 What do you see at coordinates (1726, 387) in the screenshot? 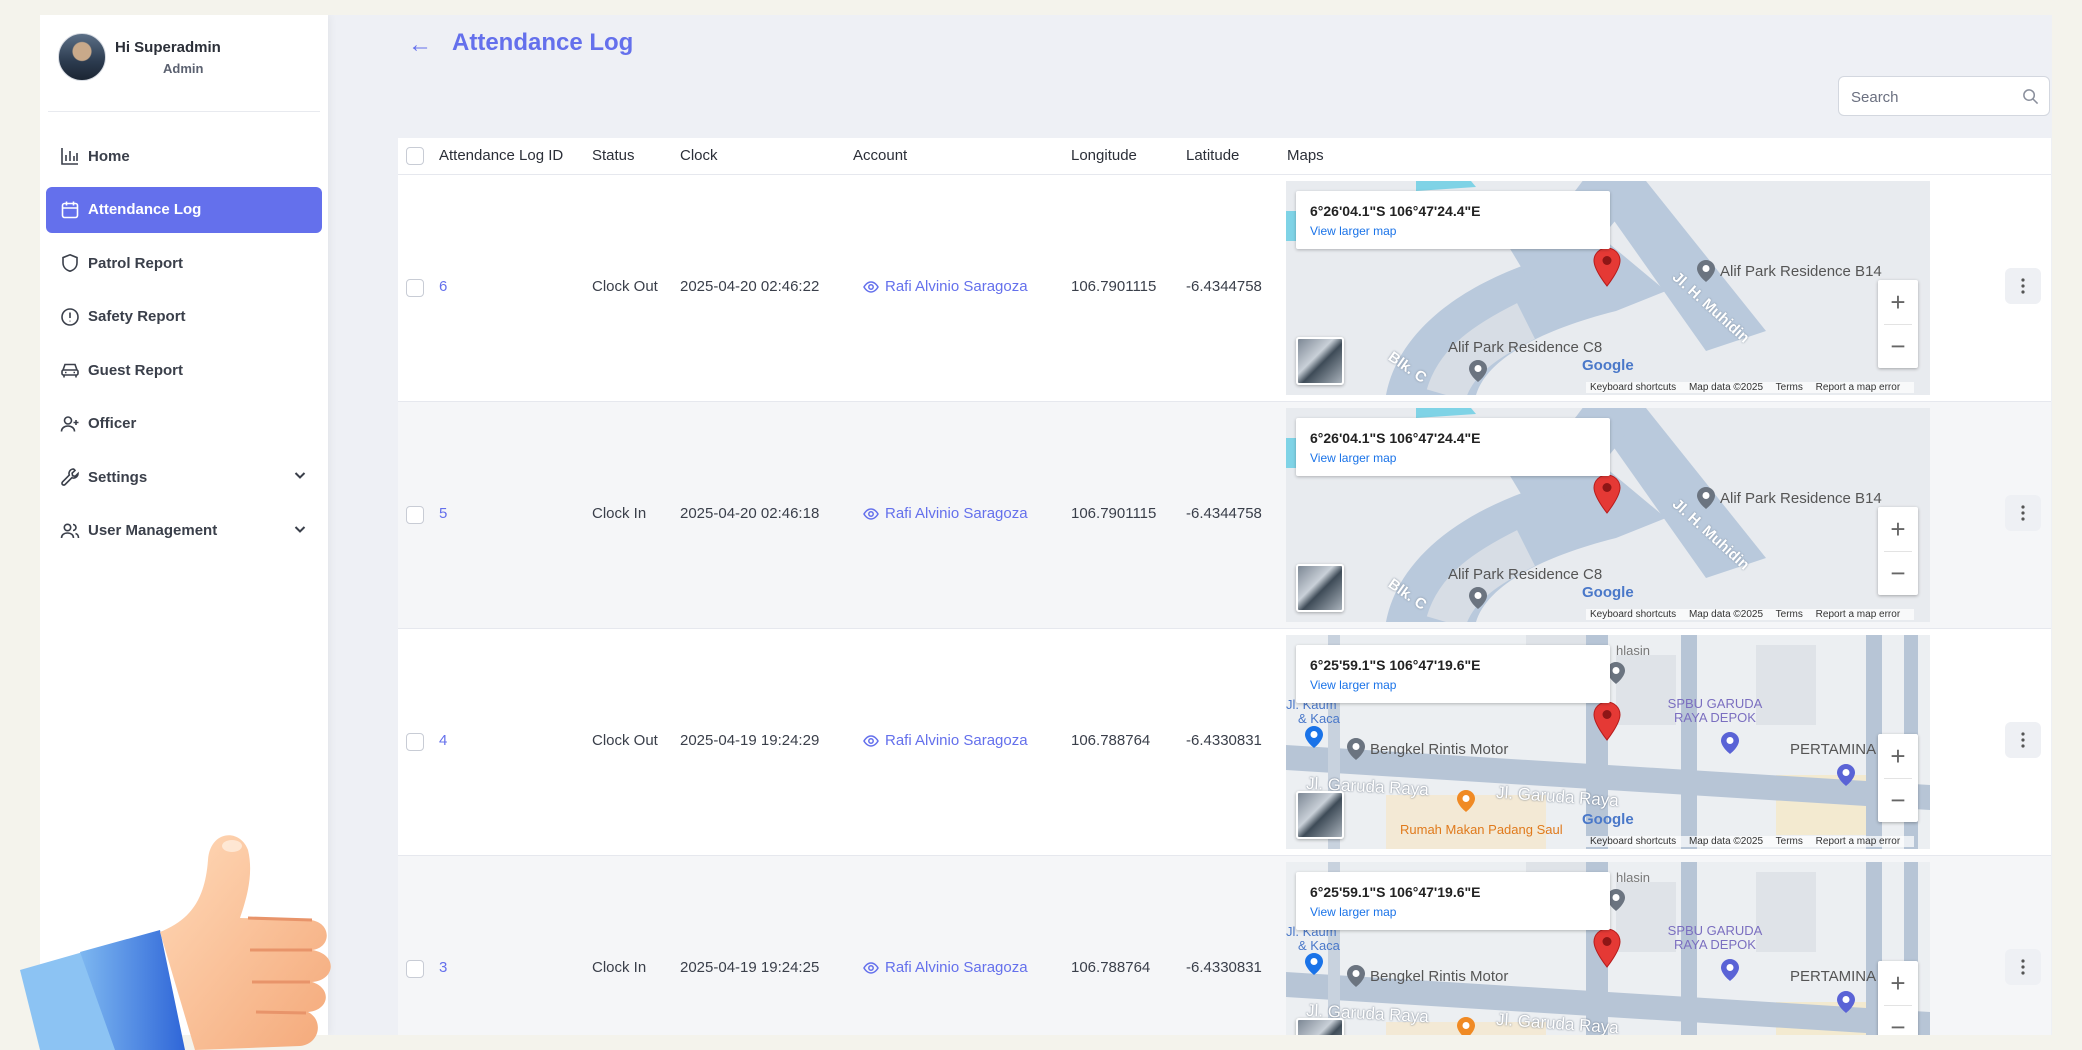
I see `map-data-text: Map data ©2025` at bounding box center [1726, 387].